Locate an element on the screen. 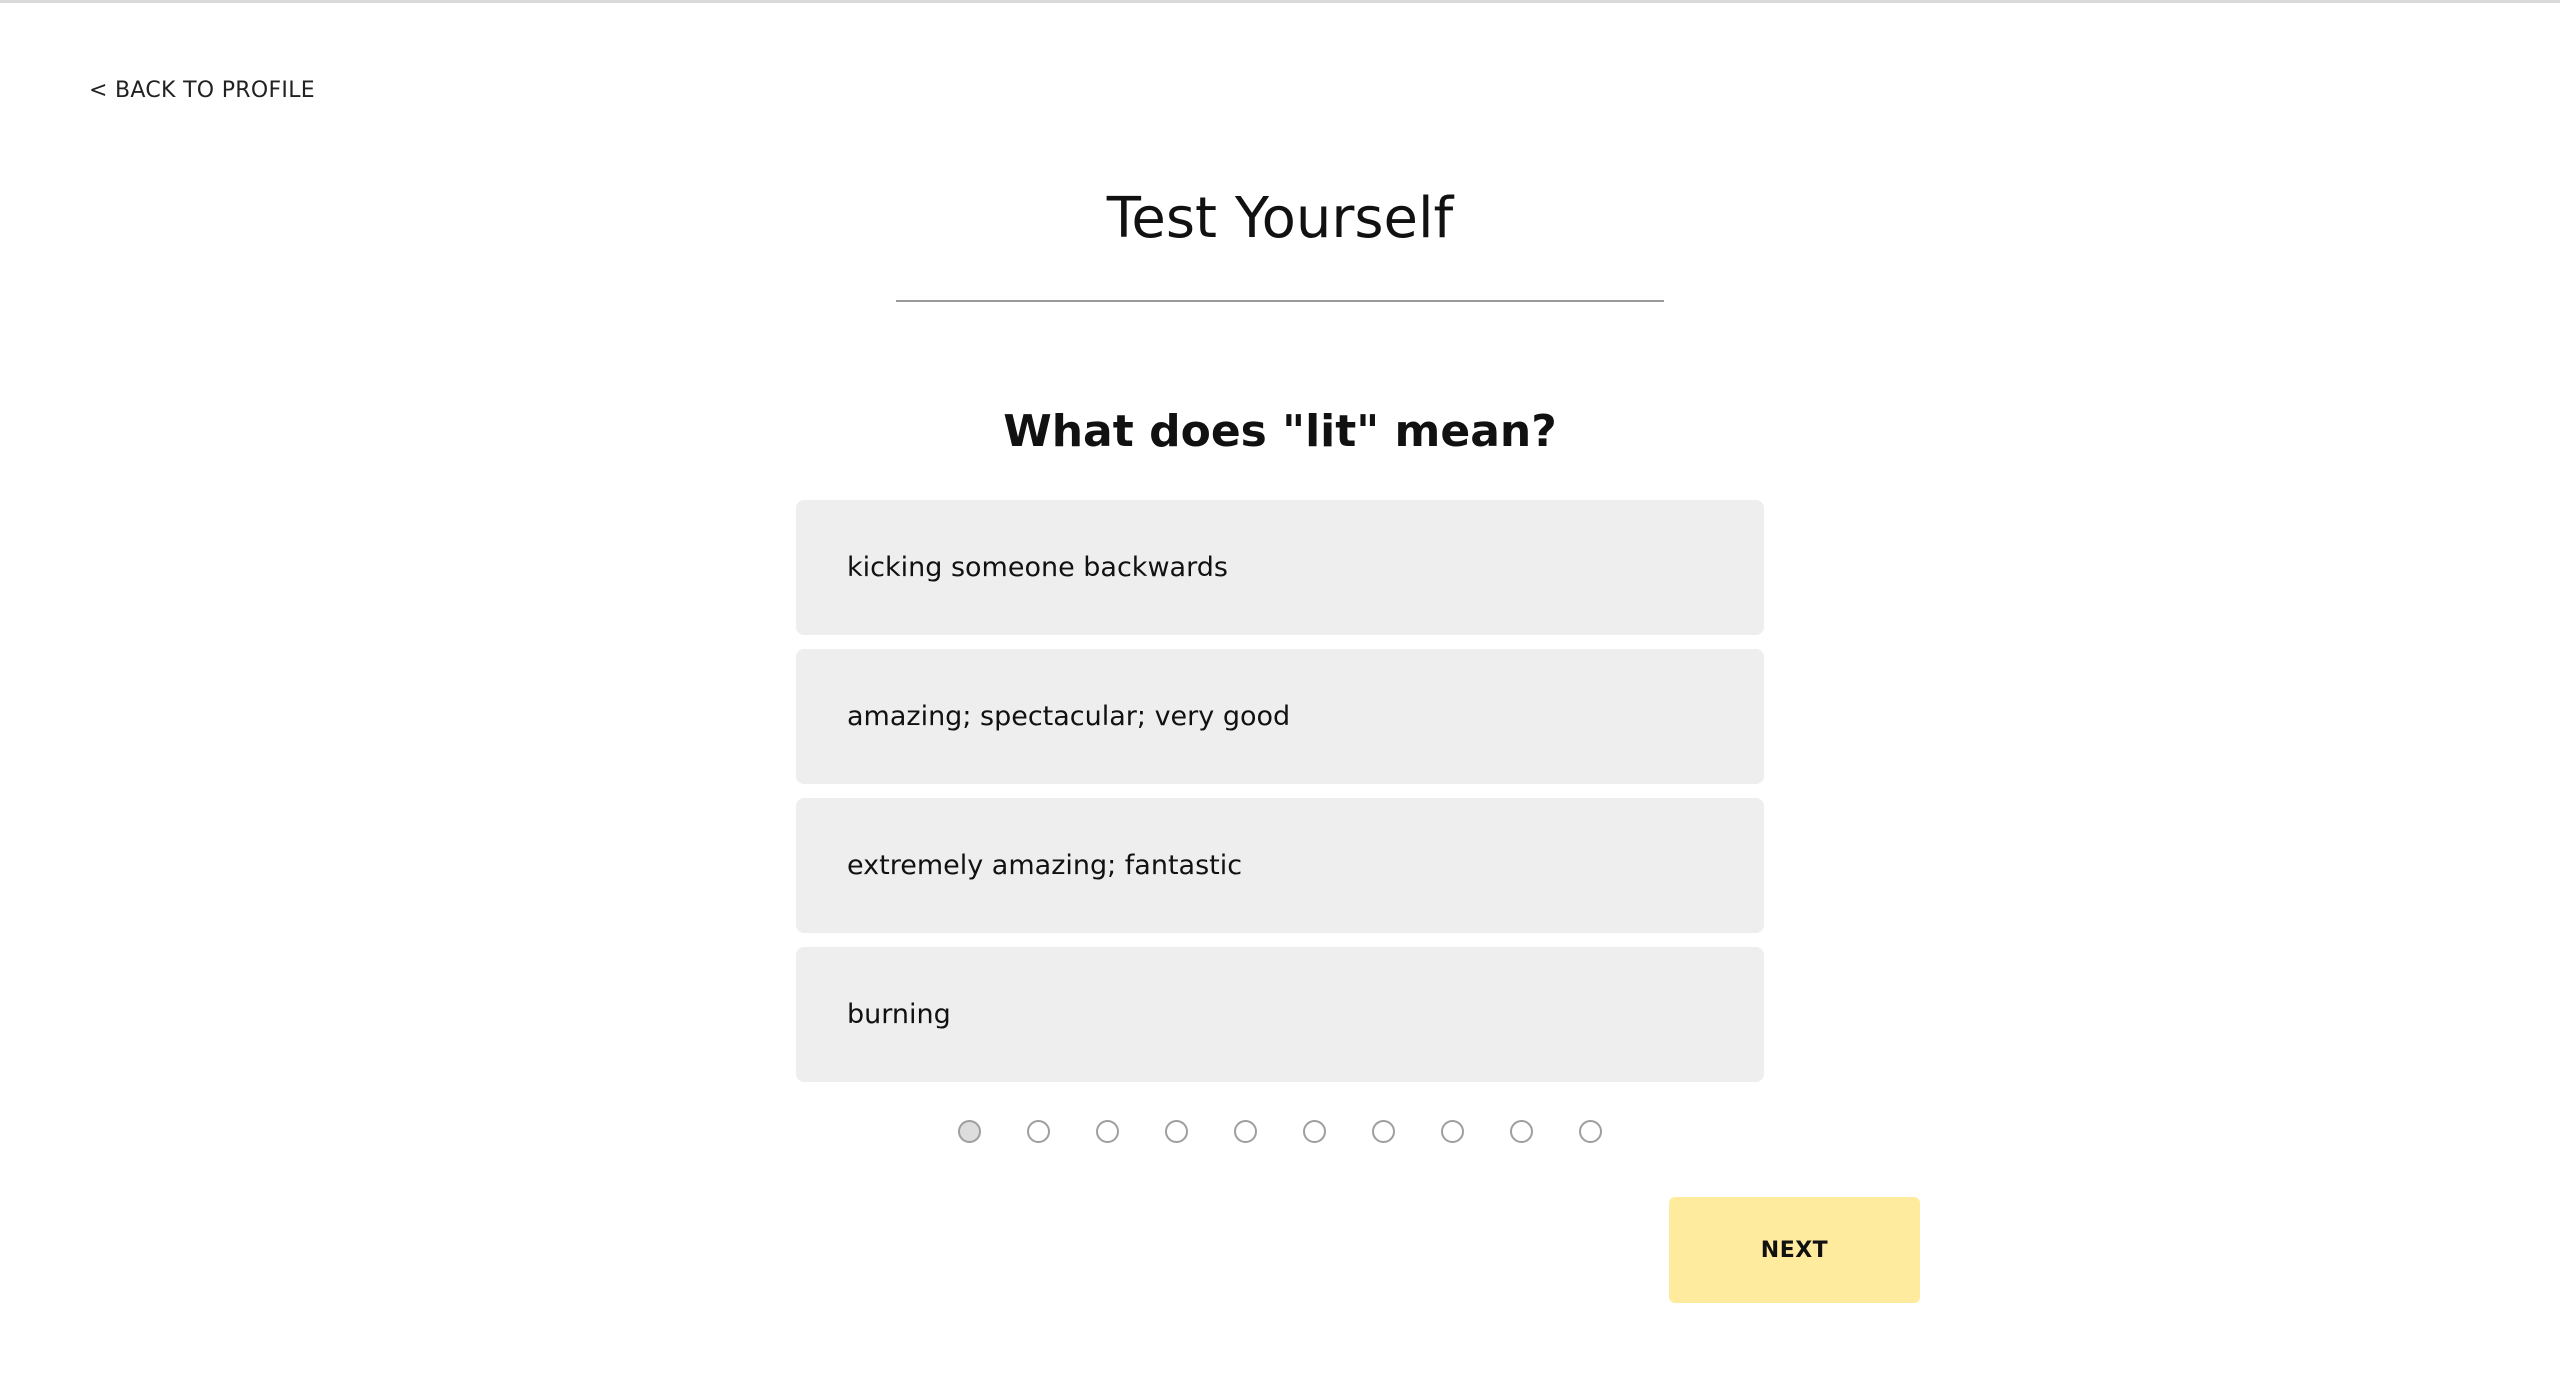 The height and width of the screenshot is (1382, 2560). title-divider is located at coordinates (1280, 301).